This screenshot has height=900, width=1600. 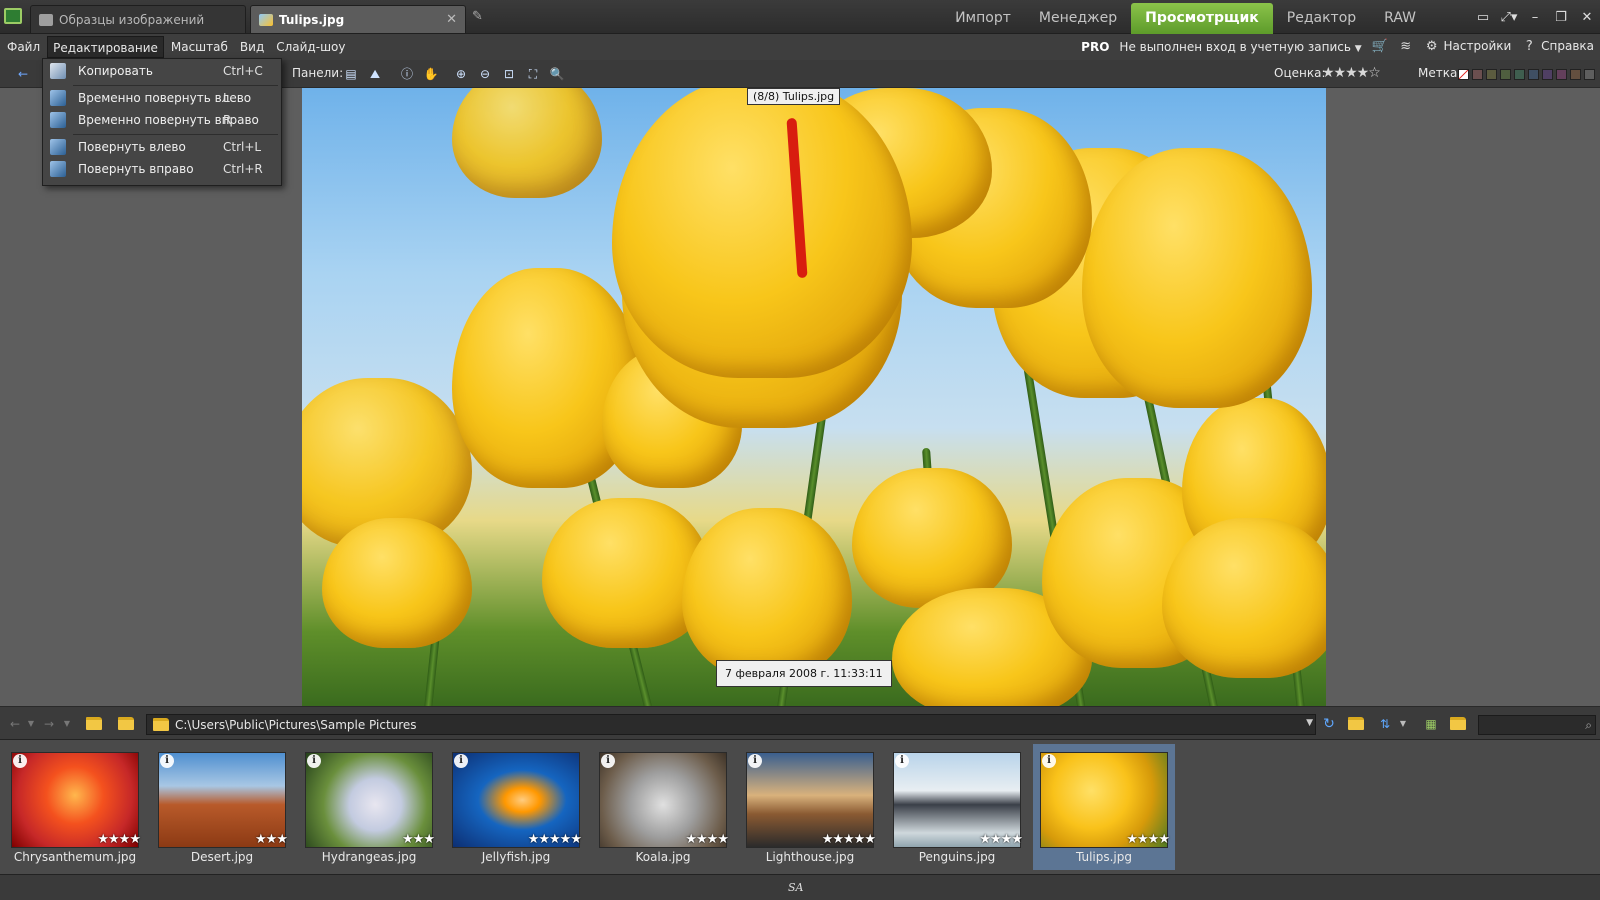 What do you see at coordinates (369, 857) in the screenshot?
I see `thumbnail-name: Hydrangeas.jpg` at bounding box center [369, 857].